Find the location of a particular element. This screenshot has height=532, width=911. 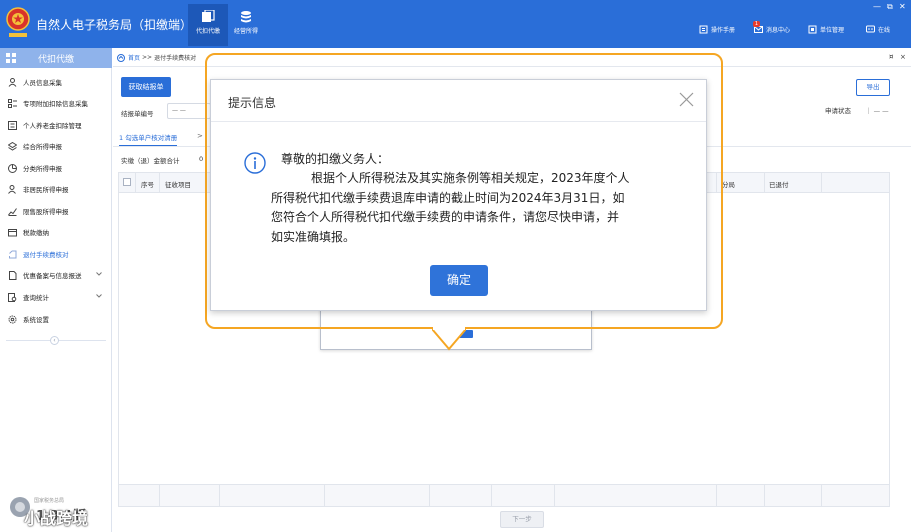

application-status-value: ｜ — — is located at coordinates (877, 111).